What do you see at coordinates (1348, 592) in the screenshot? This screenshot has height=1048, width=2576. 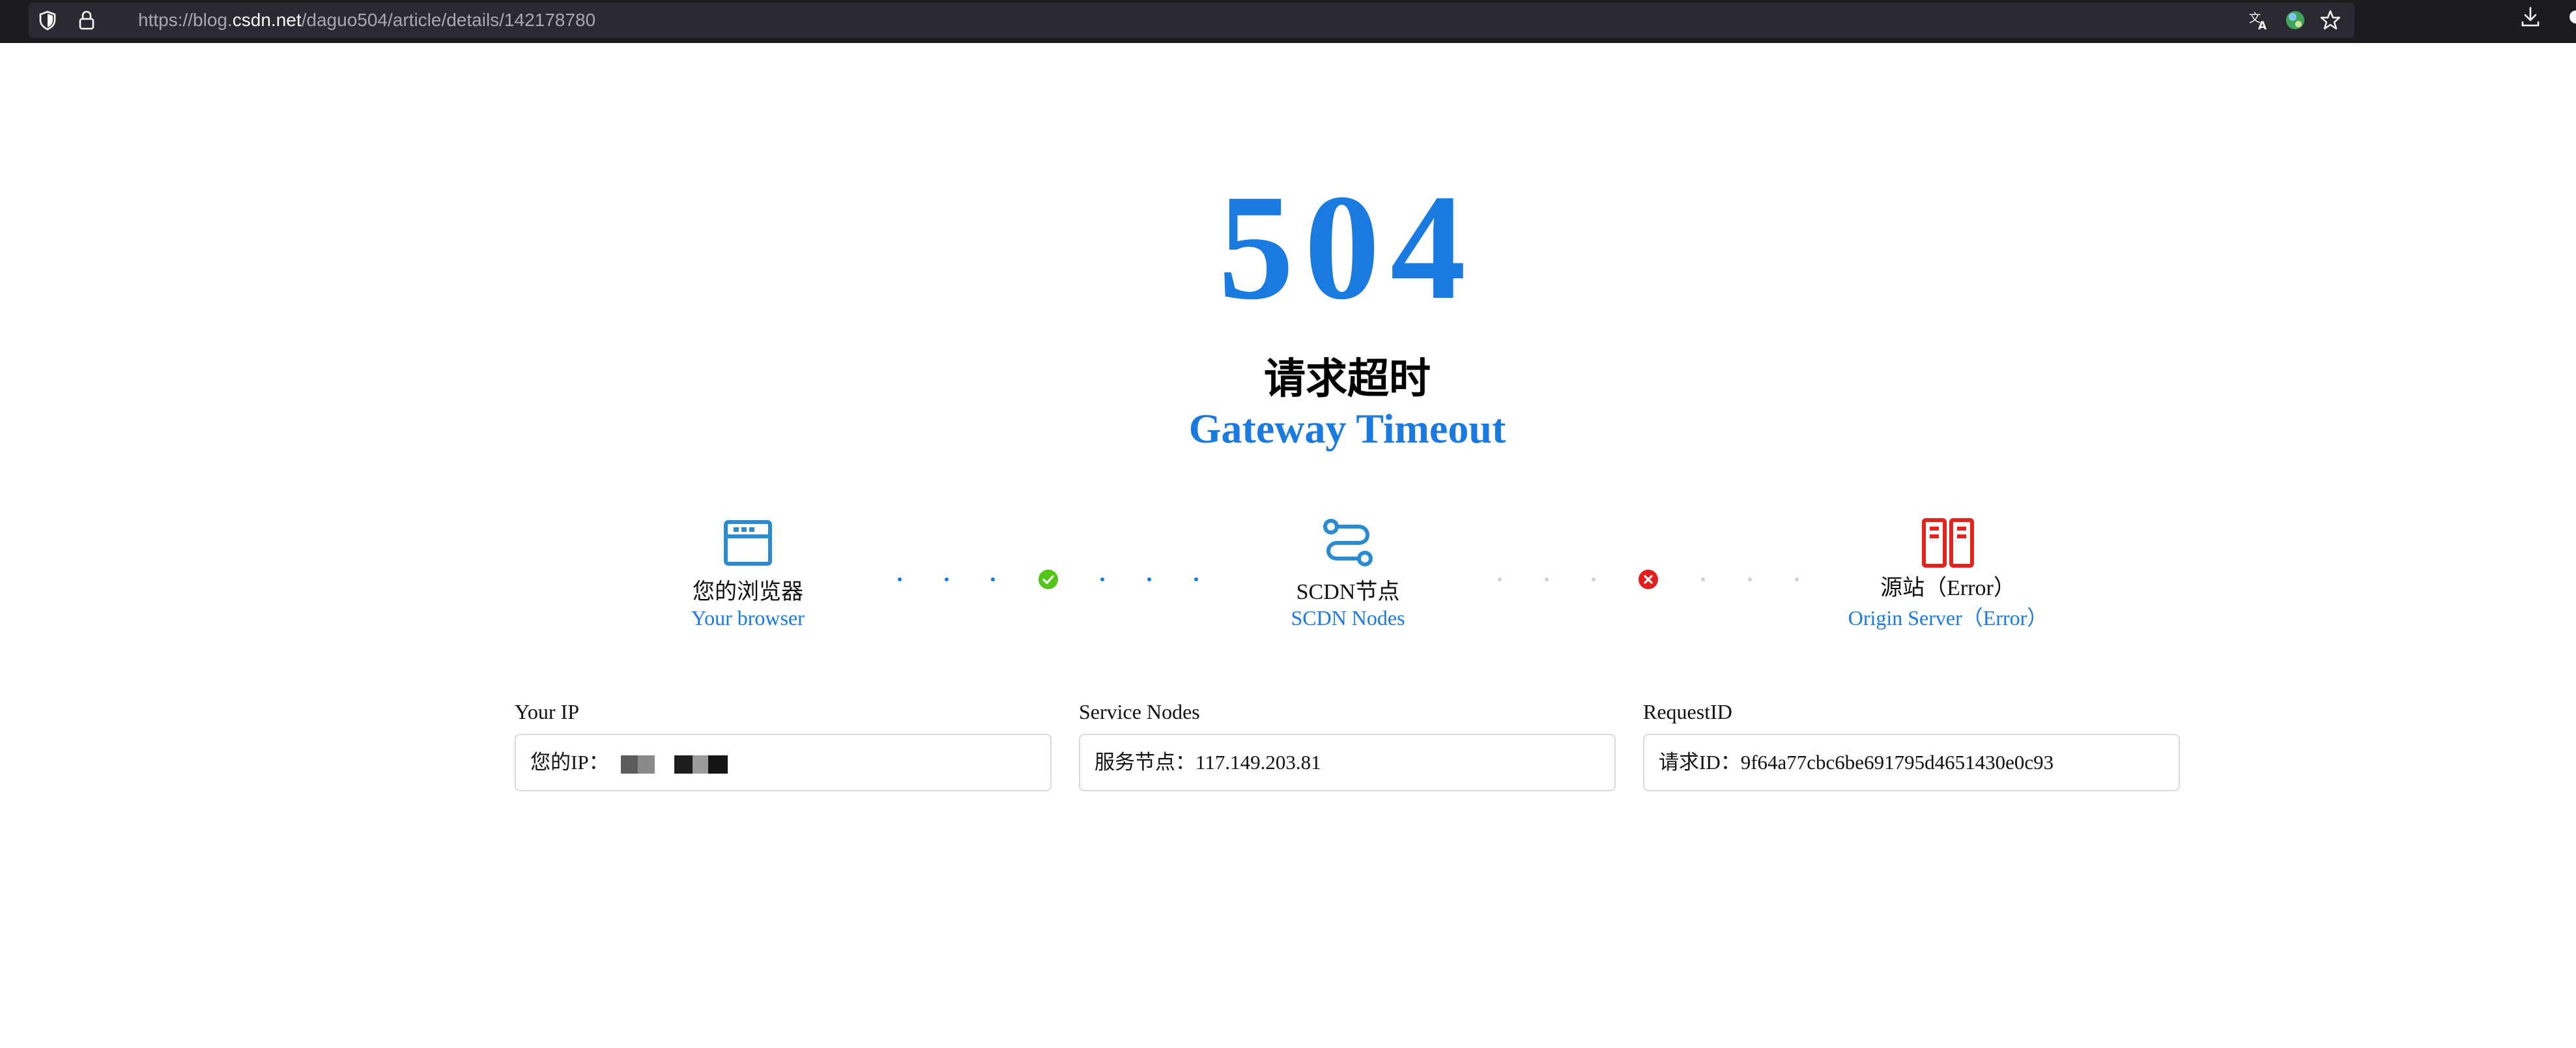 I see `scdn-node-label-cn: SCDN节点` at bounding box center [1348, 592].